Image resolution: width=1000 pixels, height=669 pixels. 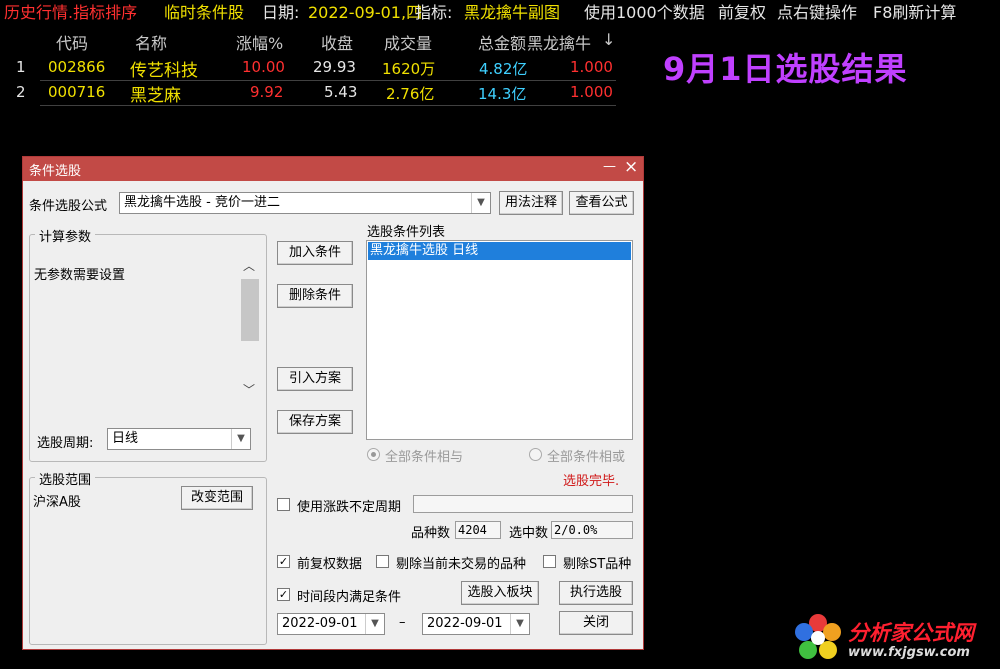 I want to click on dialog-title: 条件选股, so click(x=55, y=171).